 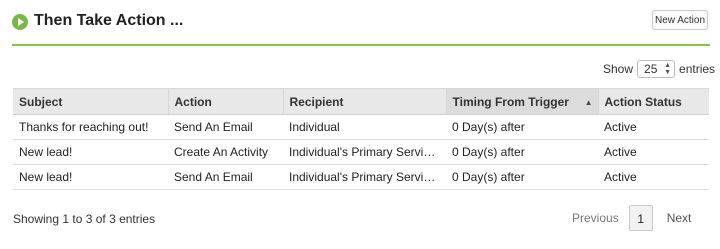 What do you see at coordinates (595, 218) in the screenshot?
I see `previous-page-button: Previous` at bounding box center [595, 218].